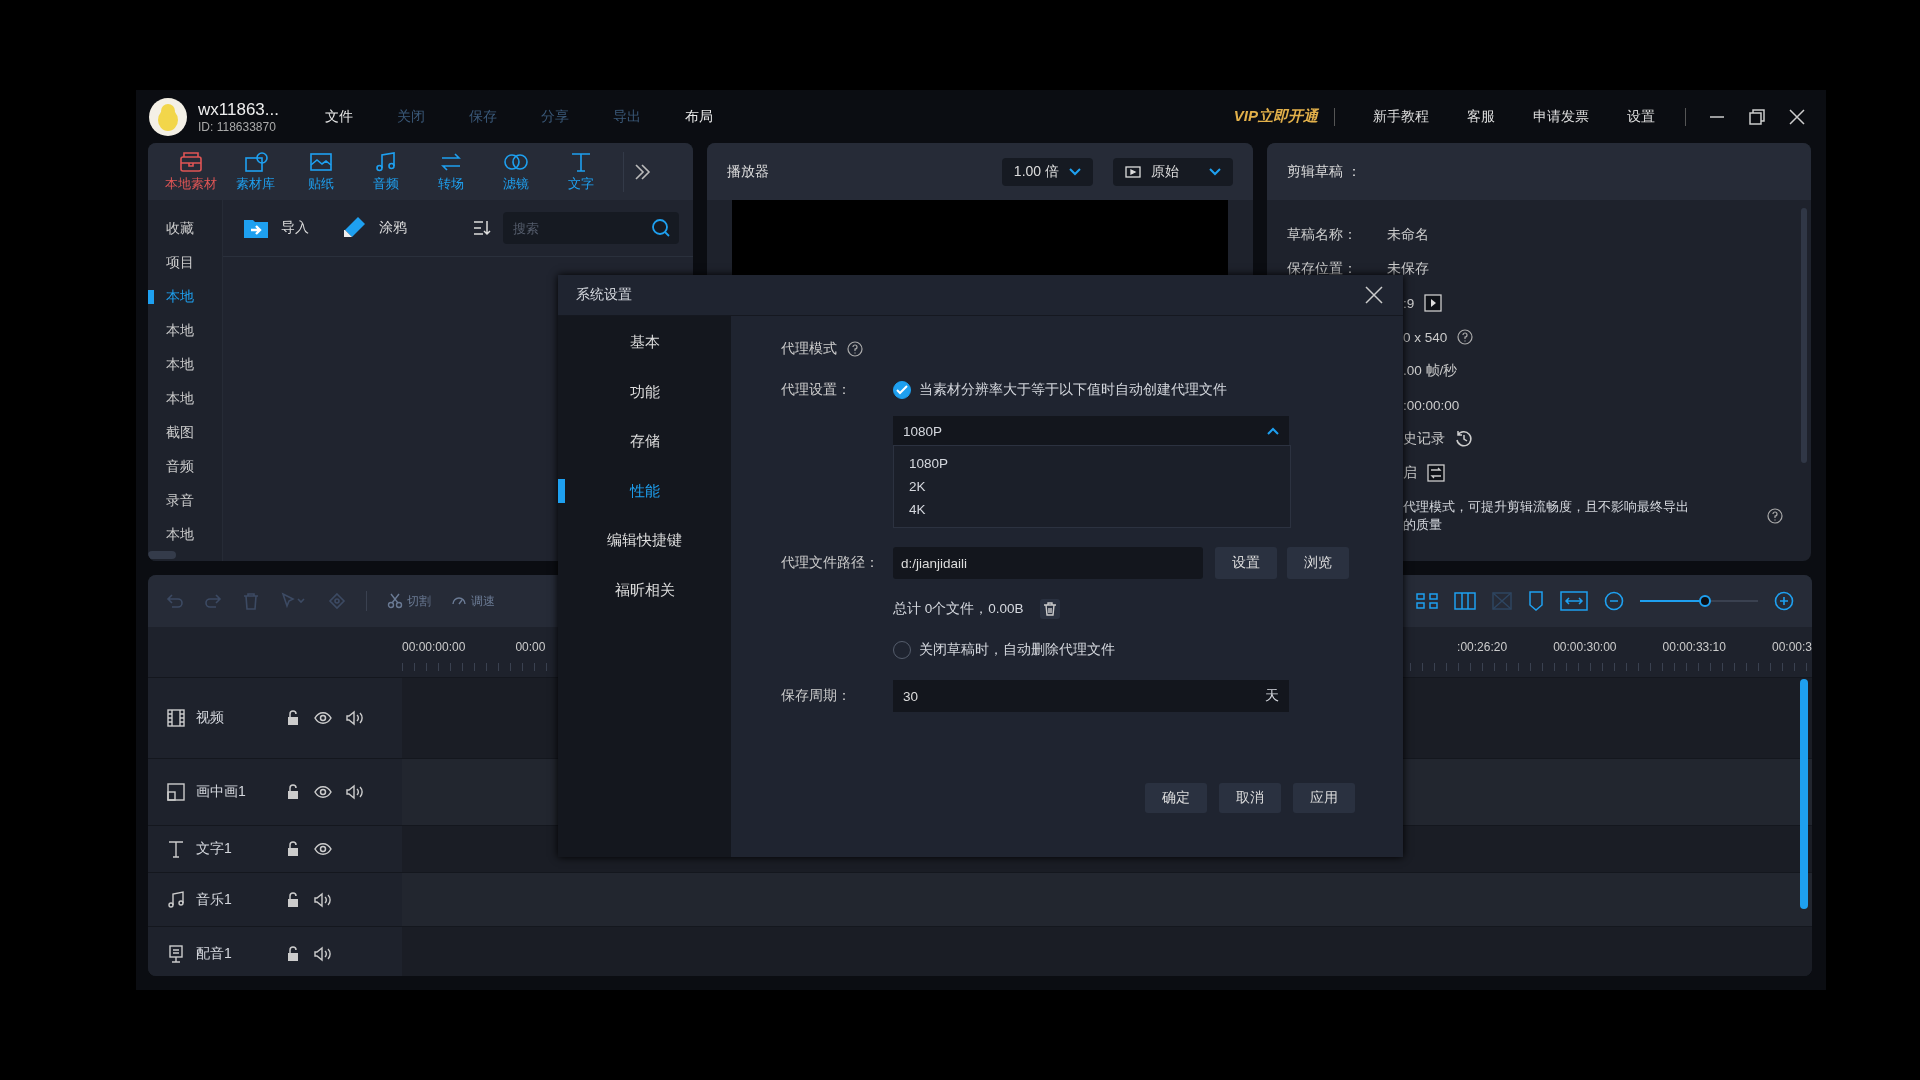 The width and height of the screenshot is (1920, 1080). What do you see at coordinates (1324, 798) in the screenshot?
I see `dialog-button: 应用` at bounding box center [1324, 798].